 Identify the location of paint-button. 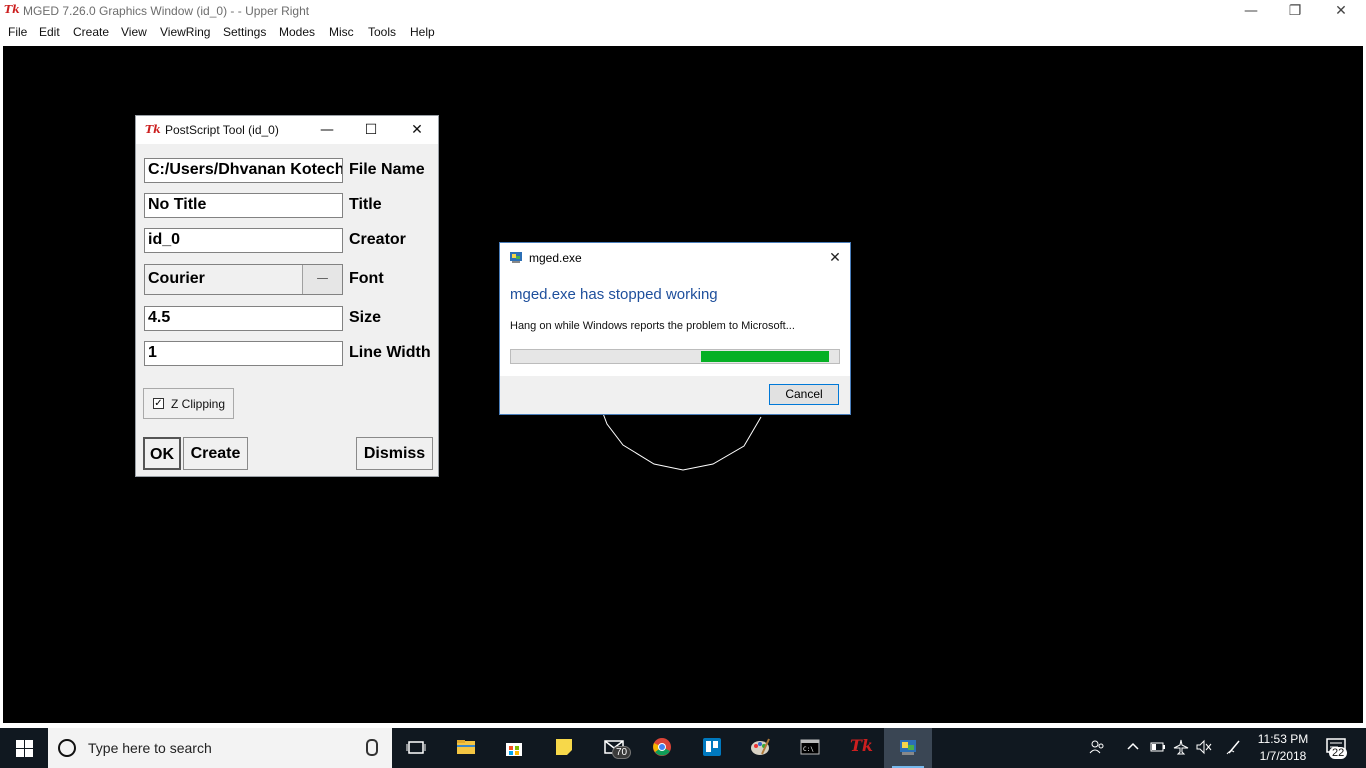
(760, 748).